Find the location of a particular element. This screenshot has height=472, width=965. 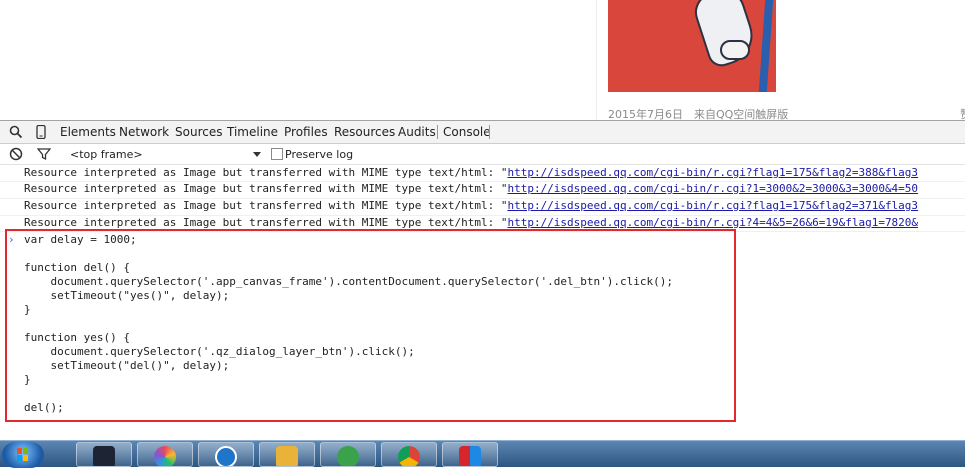

chrome-icon is located at coordinates (409, 456).